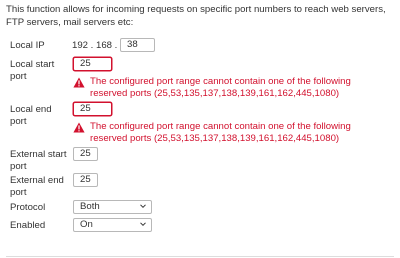 The height and width of the screenshot is (258, 400). Describe the element at coordinates (85, 180) in the screenshot. I see `external-end-port-input: 25` at that location.